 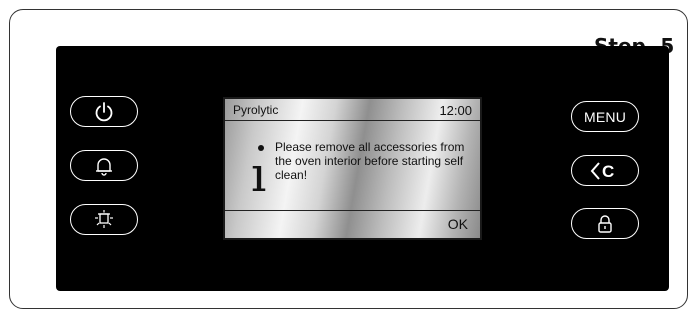 I want to click on power-icon, so click(x=104, y=112).